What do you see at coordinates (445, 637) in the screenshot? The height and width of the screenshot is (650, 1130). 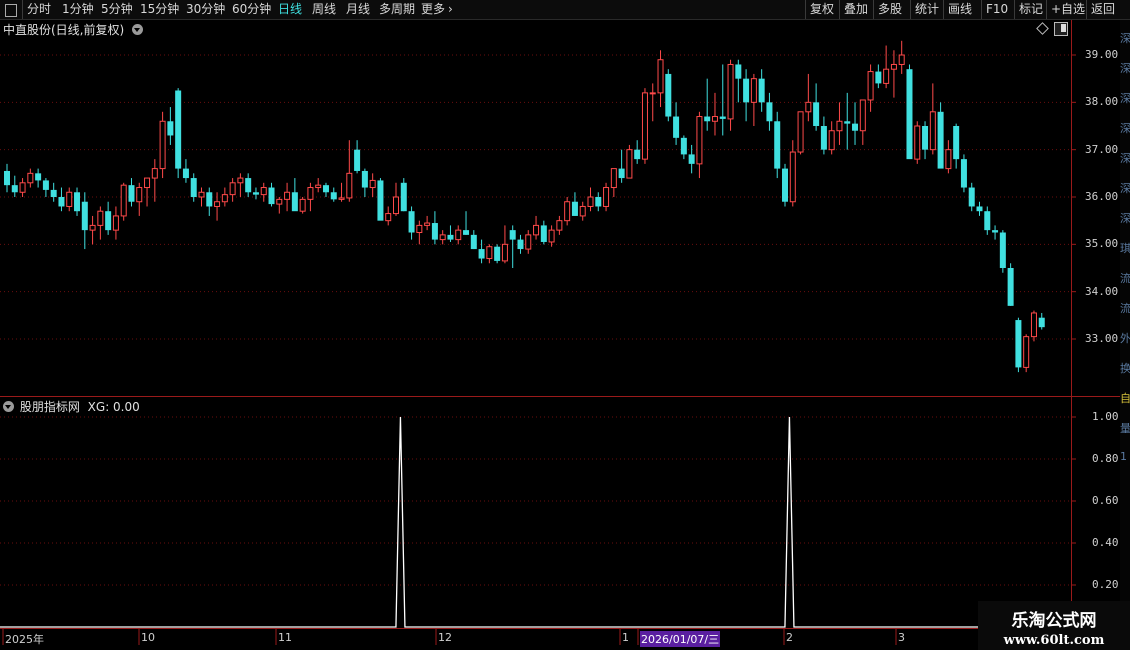 I see `date-label: 12` at bounding box center [445, 637].